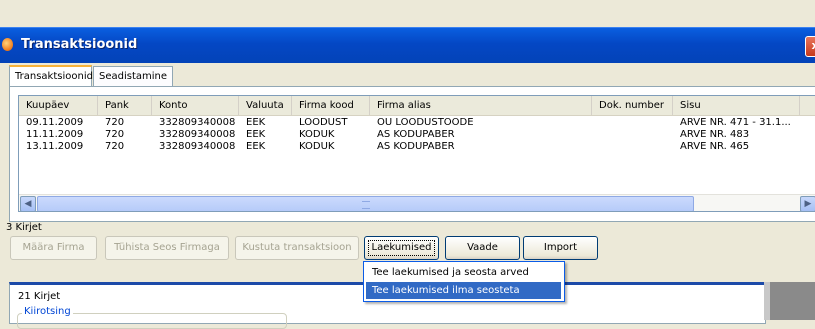 This screenshot has height=329, width=815. Describe the element at coordinates (55, 122) in the screenshot. I see `cell-kuupaev: 09.11.2009` at that location.